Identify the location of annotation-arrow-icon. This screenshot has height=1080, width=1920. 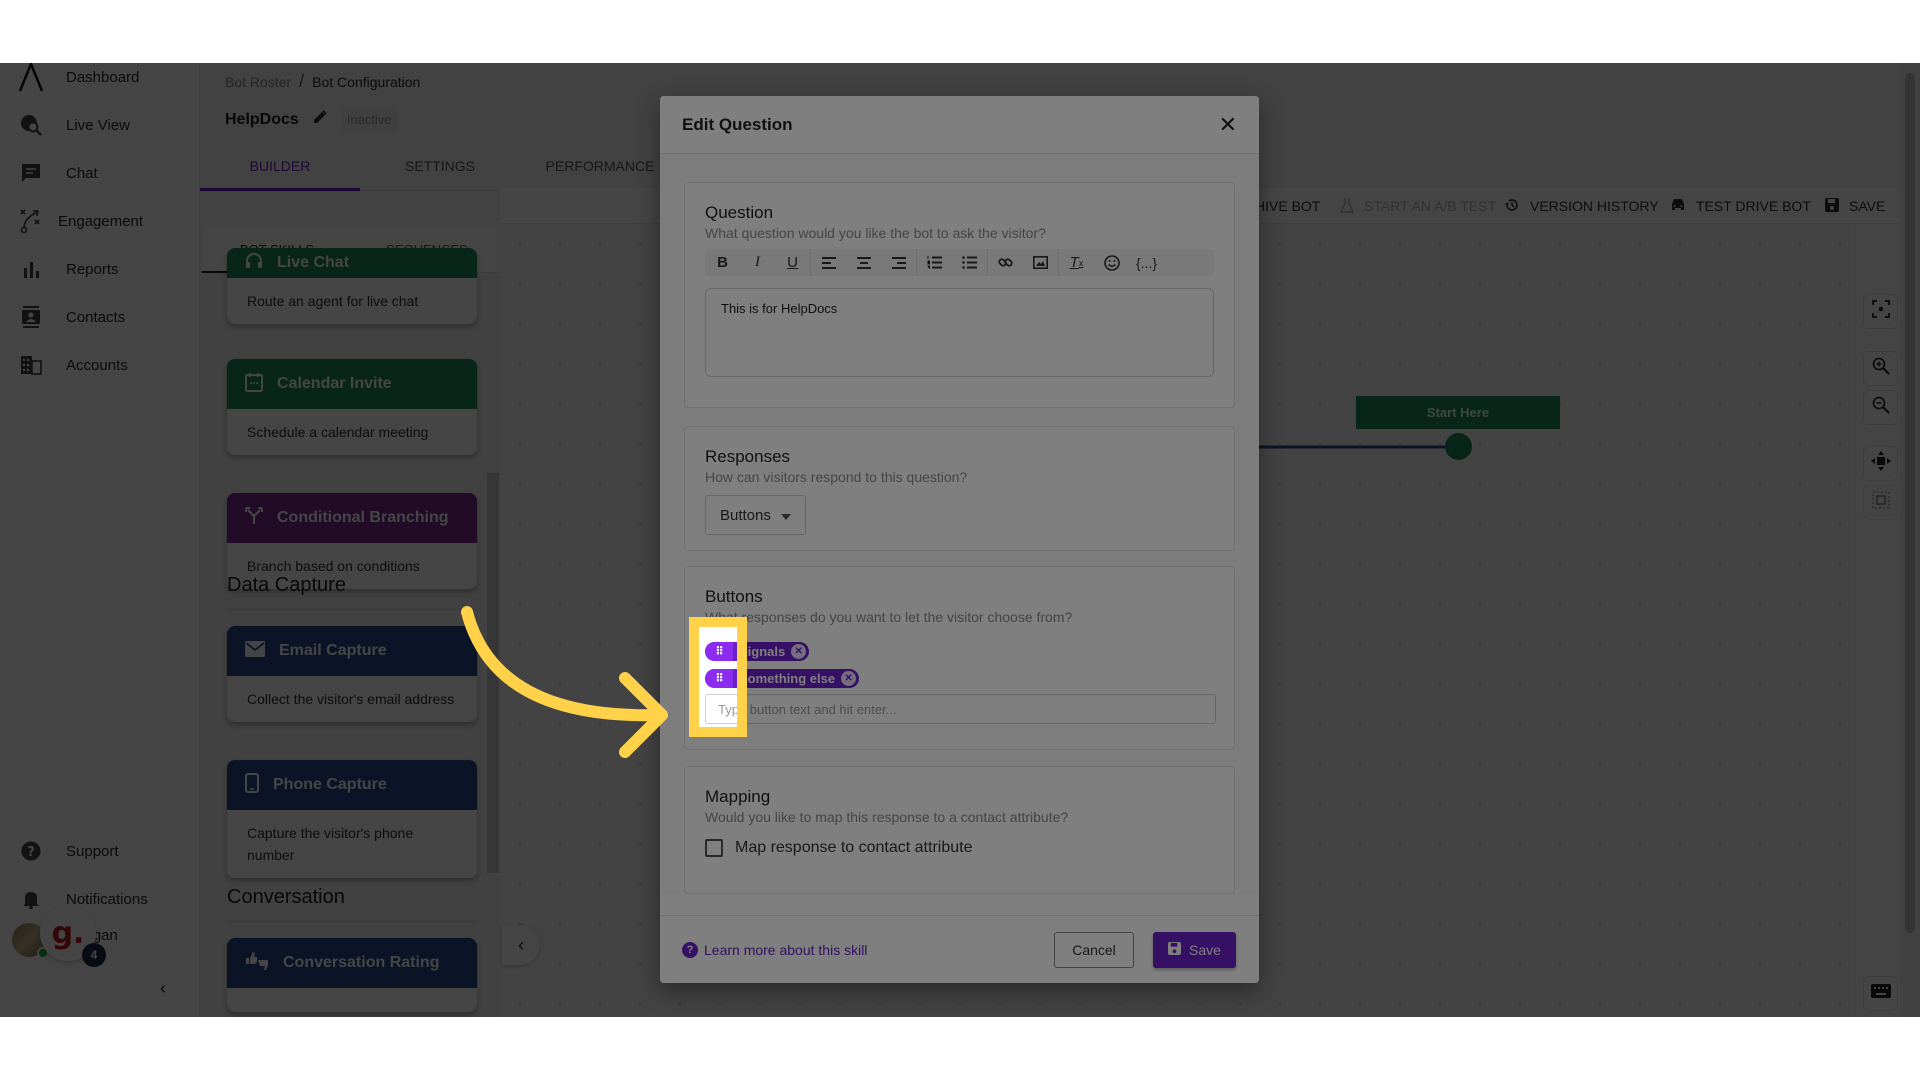
(564, 682).